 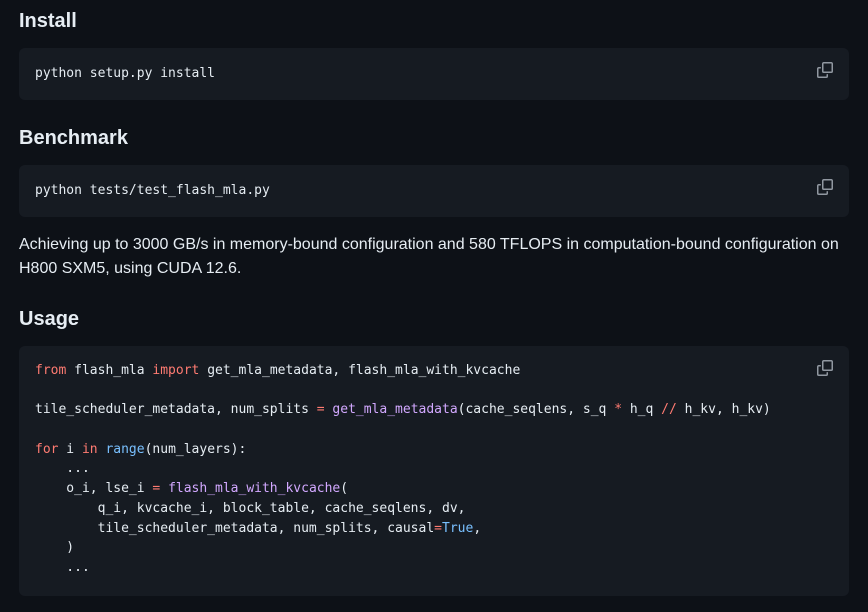 What do you see at coordinates (403, 489) in the screenshot?
I see `code-line: o_i, lse_i = flash_mla_with_kvcache(` at bounding box center [403, 489].